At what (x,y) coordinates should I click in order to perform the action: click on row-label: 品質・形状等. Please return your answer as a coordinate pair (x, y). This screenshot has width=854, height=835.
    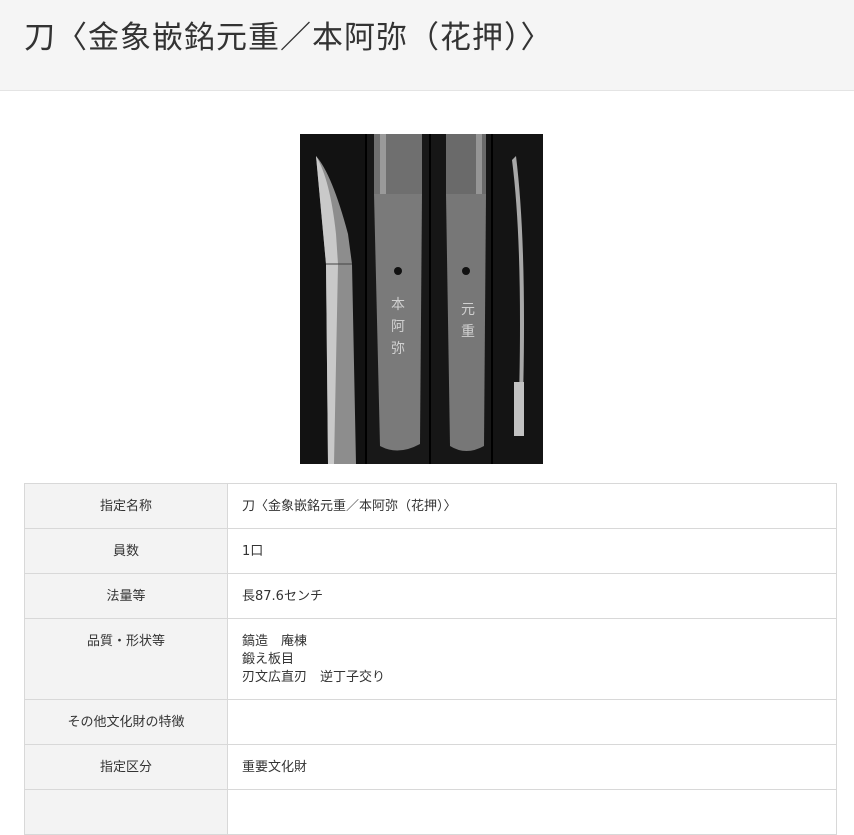
    Looking at the image, I should click on (126, 659).